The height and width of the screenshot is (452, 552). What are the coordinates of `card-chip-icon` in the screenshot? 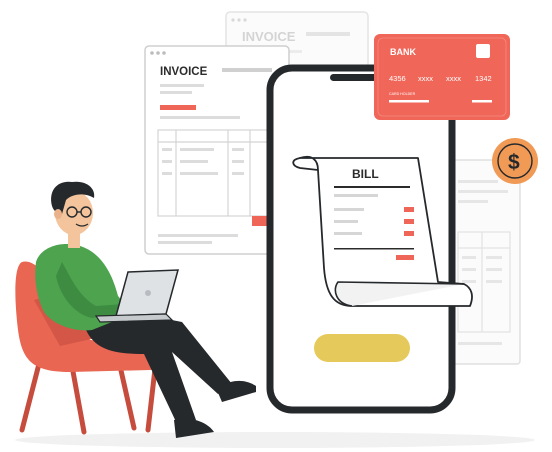 It's located at (483, 51).